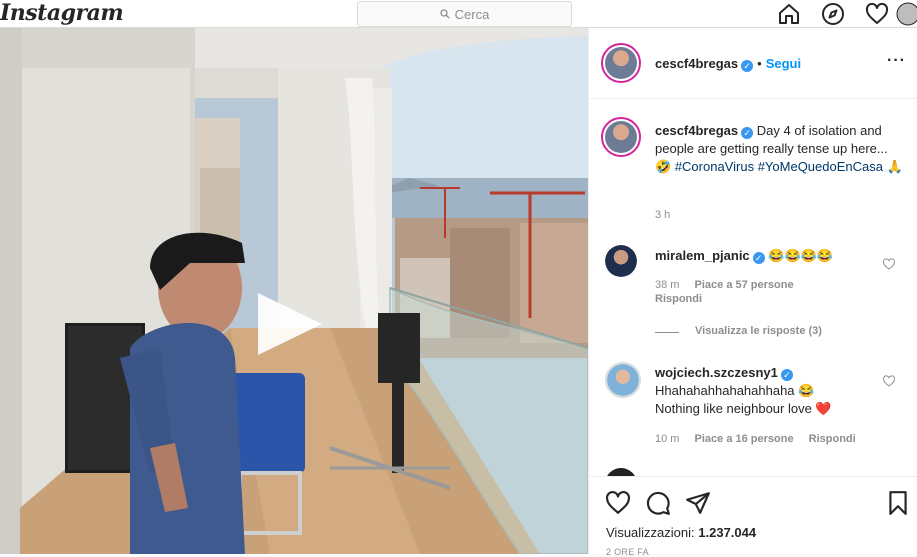  Describe the element at coordinates (735, 390) in the screenshot. I see `comment-text: Hhahahahhahahahhaha 😂` at that location.